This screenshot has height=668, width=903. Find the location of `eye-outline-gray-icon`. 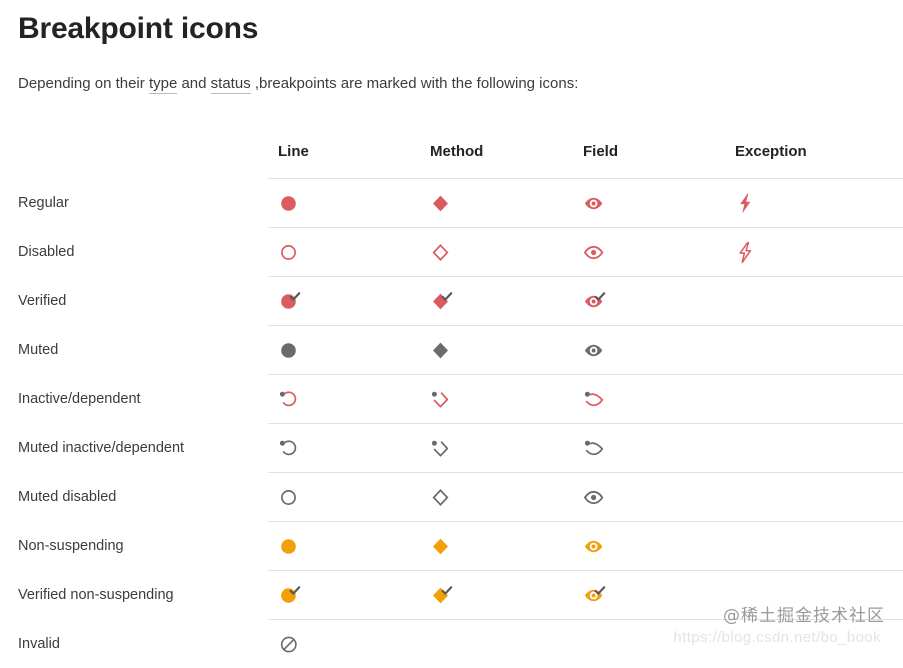

eye-outline-gray-icon is located at coordinates (596, 497).